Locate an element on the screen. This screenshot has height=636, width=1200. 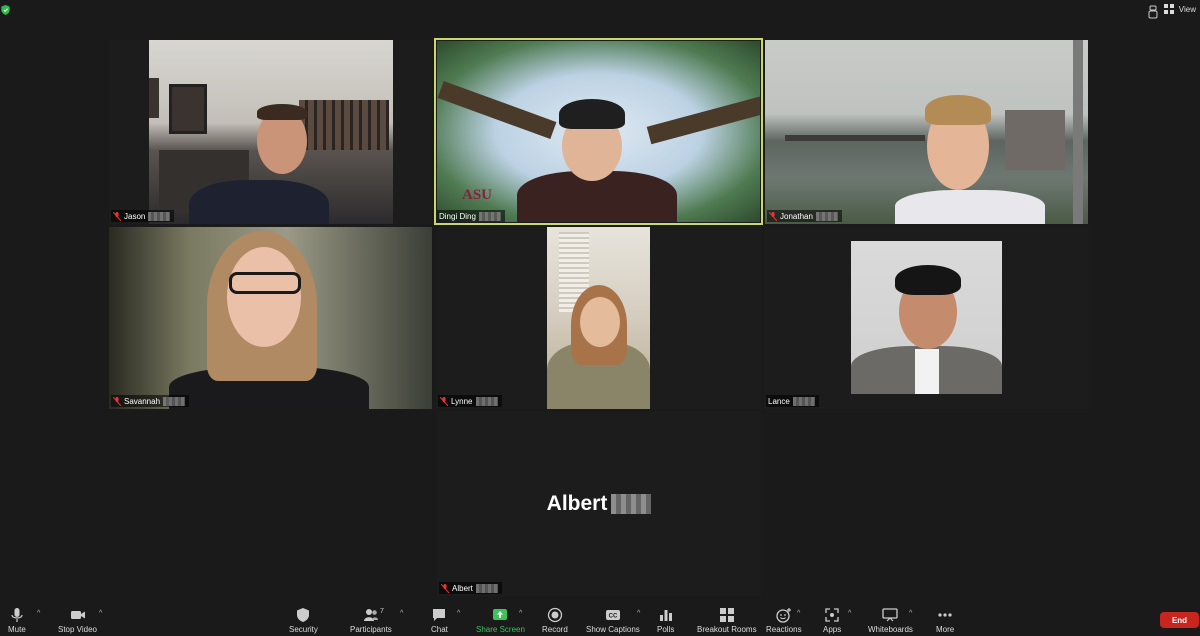
apps-options-caret: ^ is located at coordinates (849, 613).